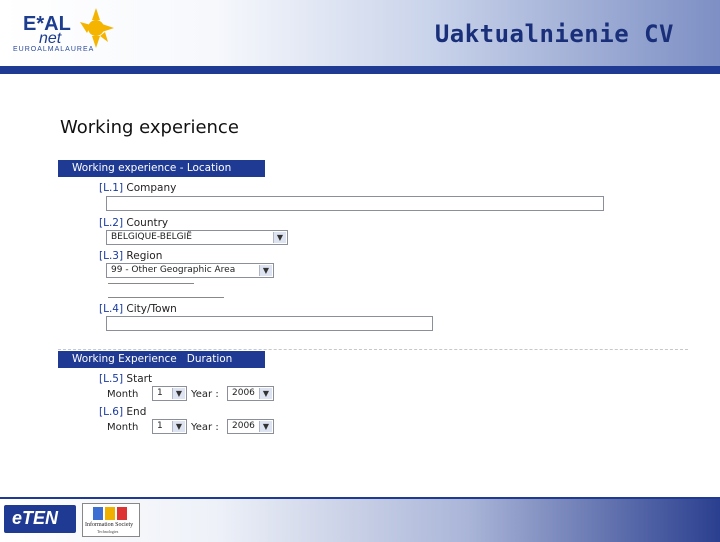 This screenshot has width=720, height=542. I want to click on location-section-bar: Working experience - Location, so click(161, 168).